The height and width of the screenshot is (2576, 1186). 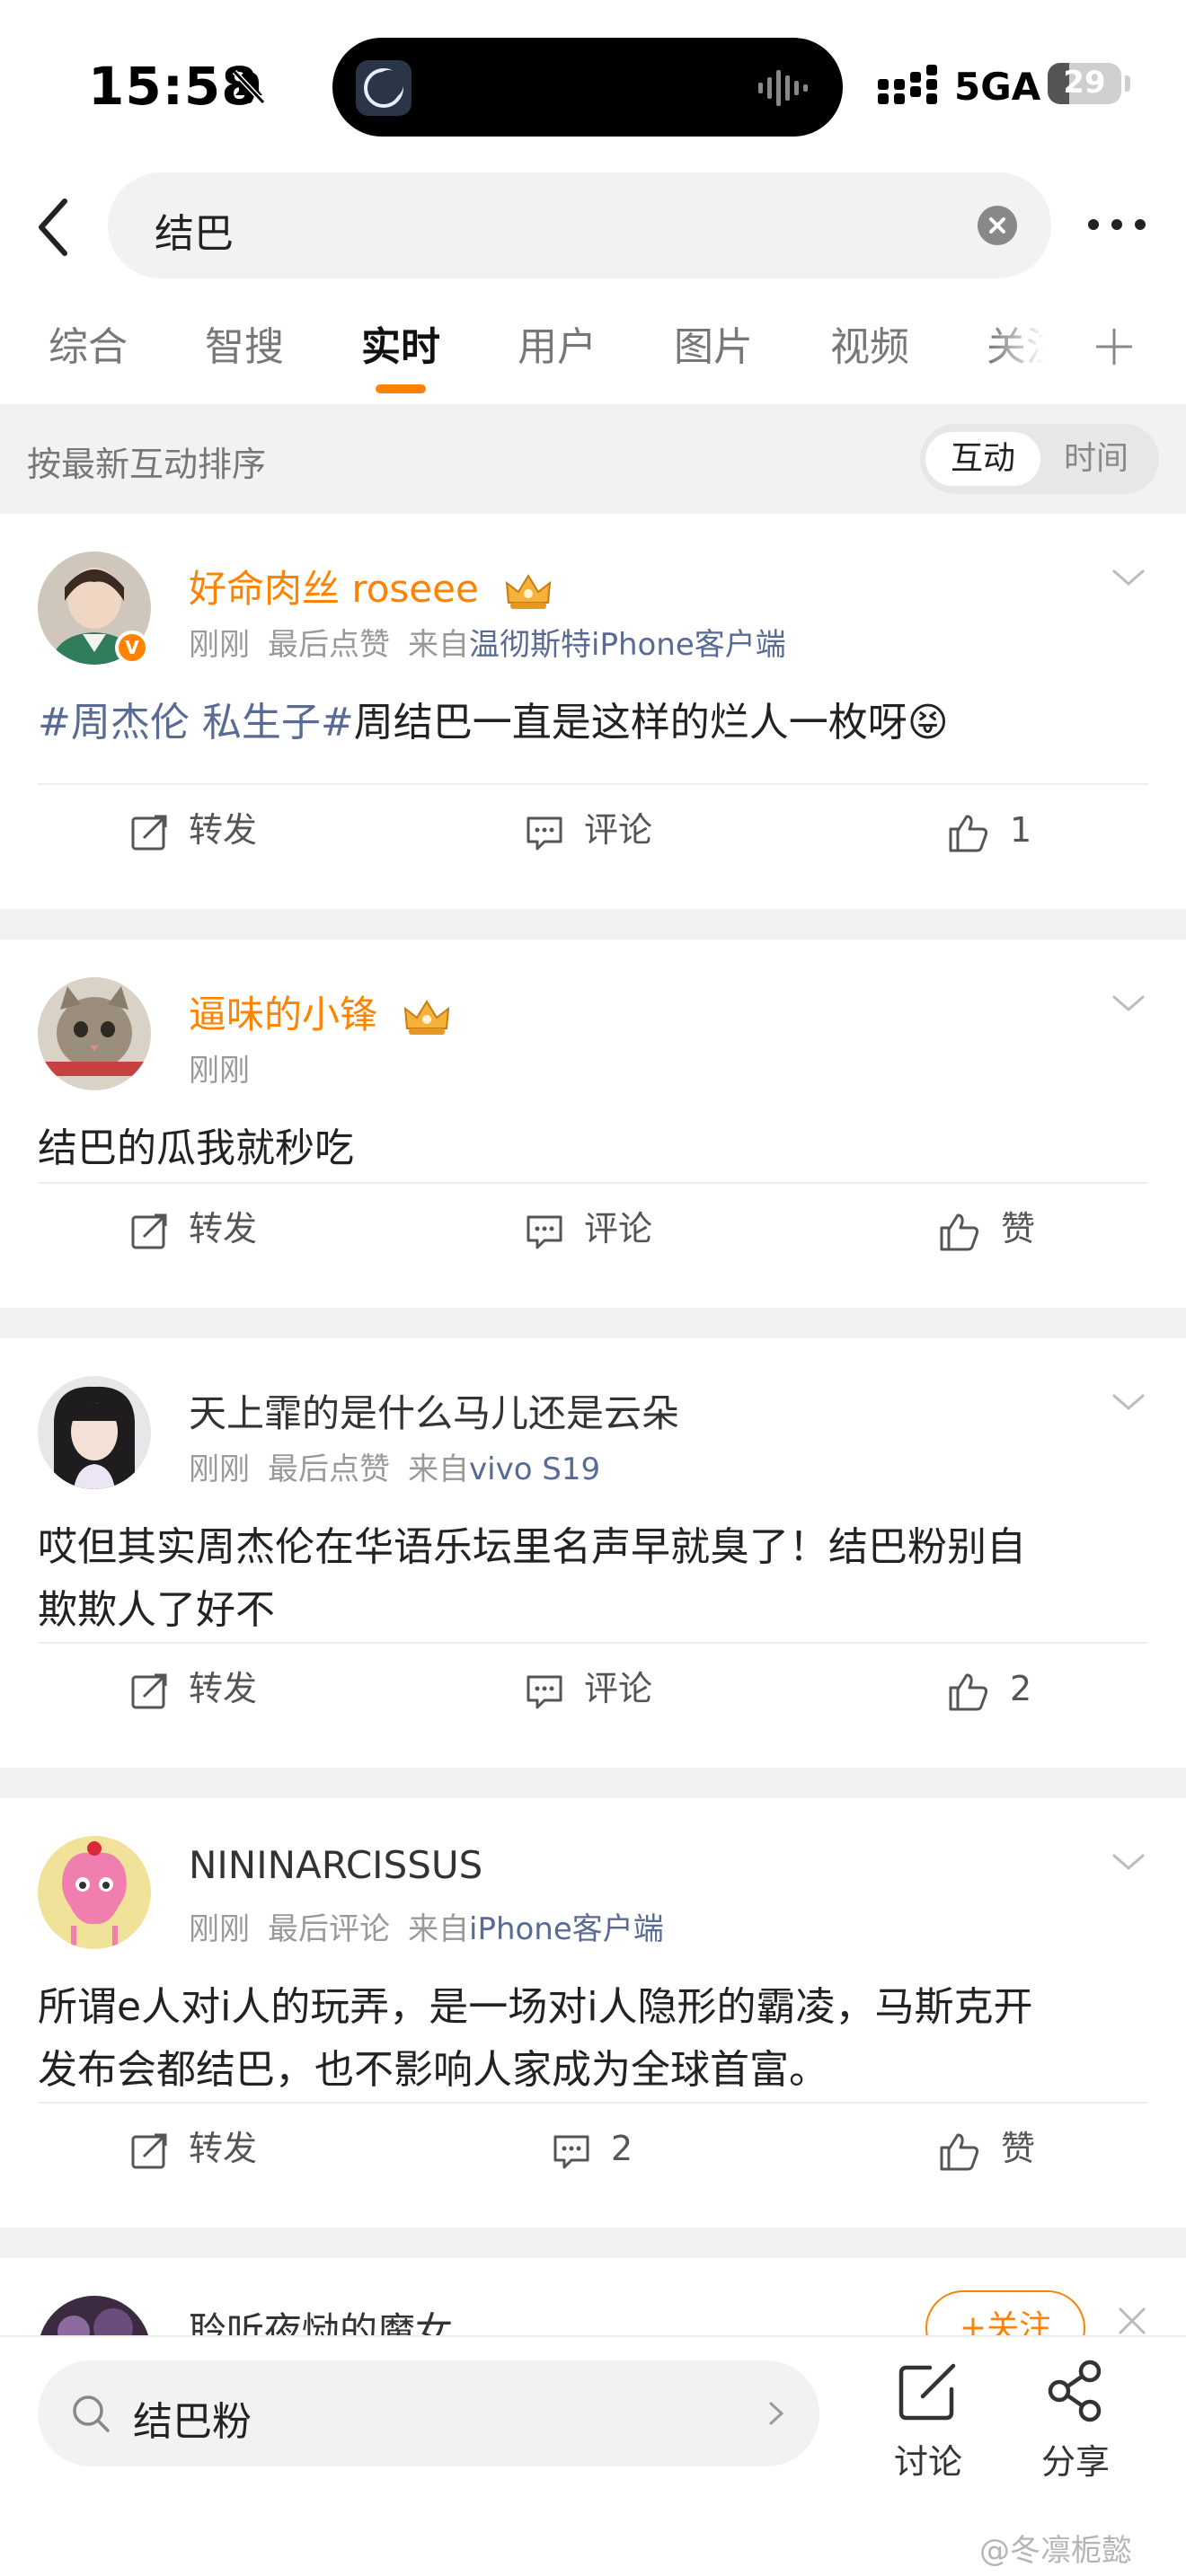 I want to click on post-actions: 转发 评论 1, so click(x=593, y=830).